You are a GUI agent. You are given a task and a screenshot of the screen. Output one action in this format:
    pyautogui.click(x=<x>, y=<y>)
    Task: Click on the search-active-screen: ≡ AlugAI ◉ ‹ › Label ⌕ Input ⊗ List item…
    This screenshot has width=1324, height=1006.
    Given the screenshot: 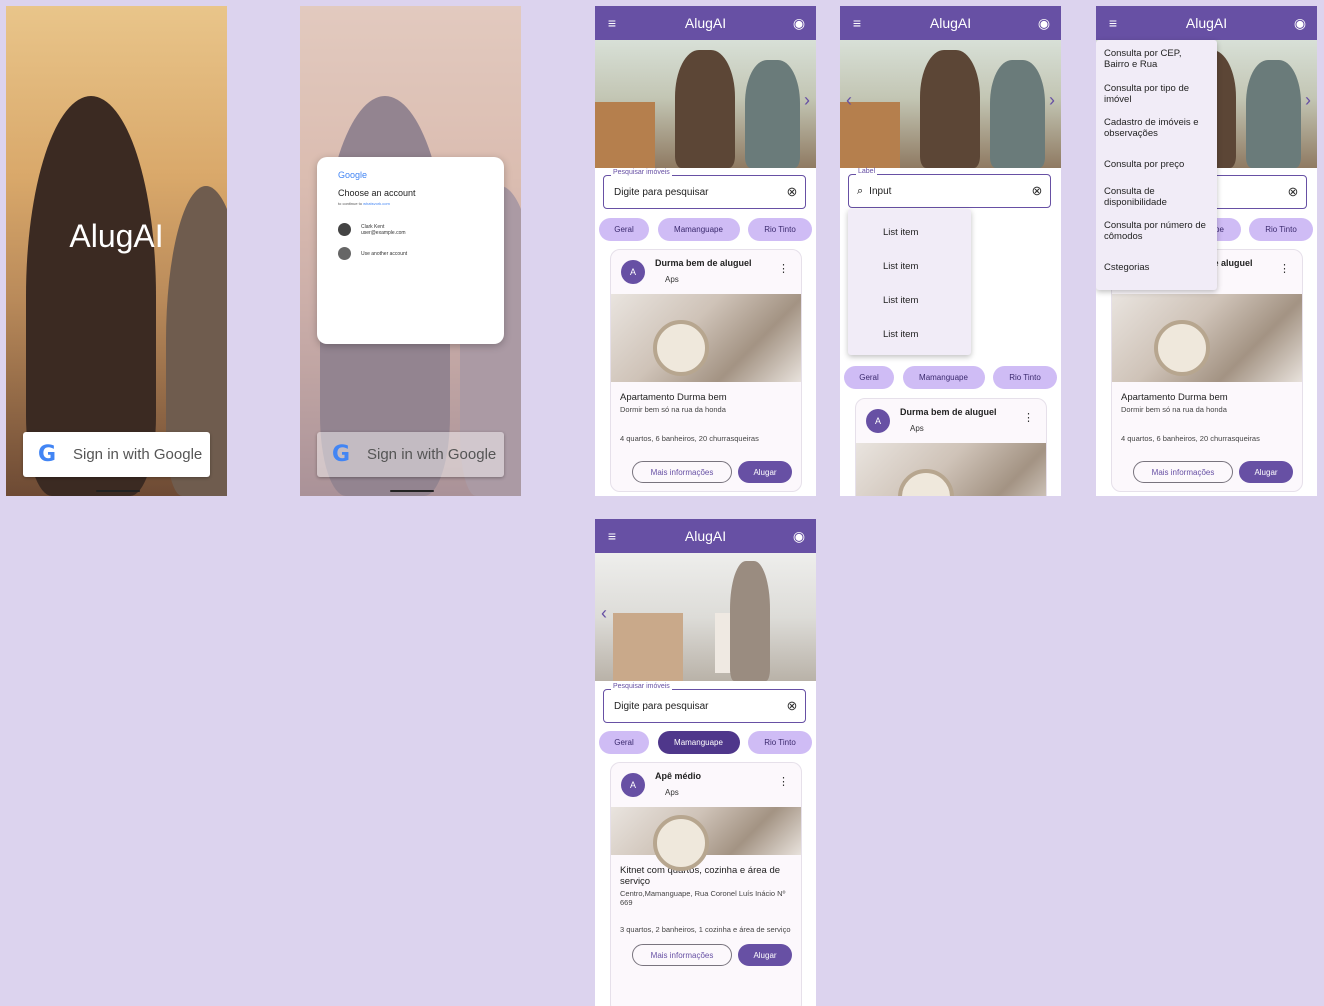 What is the action you would take?
    pyautogui.click(x=950, y=251)
    